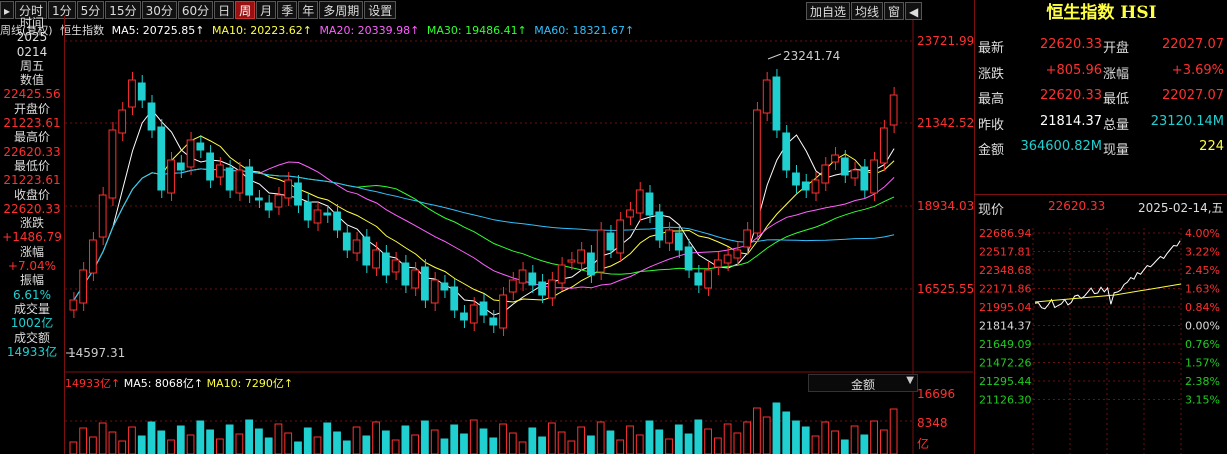 Image resolution: width=1227 pixels, height=454 pixels. What do you see at coordinates (1005, 400) in the screenshot?
I see `mini-price-tick: 21126.30` at bounding box center [1005, 400].